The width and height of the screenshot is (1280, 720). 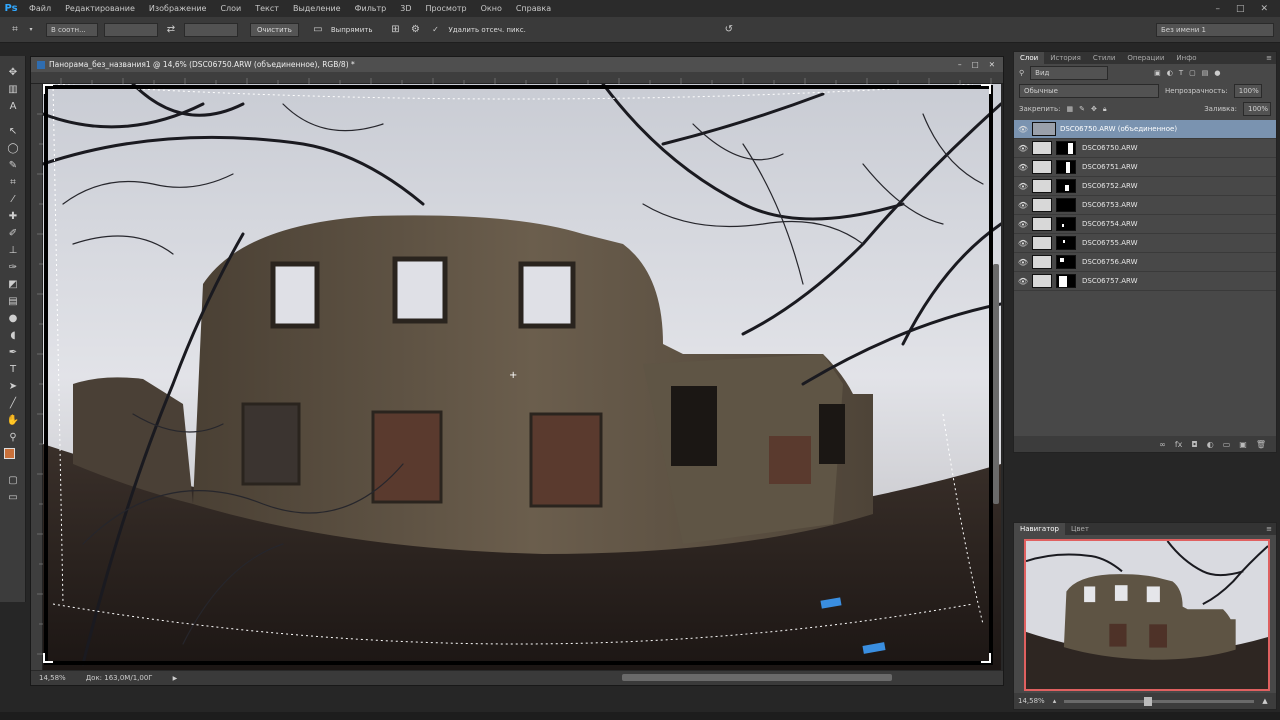 What do you see at coordinates (13, 386) in the screenshot?
I see `path-select-icon: ➤` at bounding box center [13, 386].